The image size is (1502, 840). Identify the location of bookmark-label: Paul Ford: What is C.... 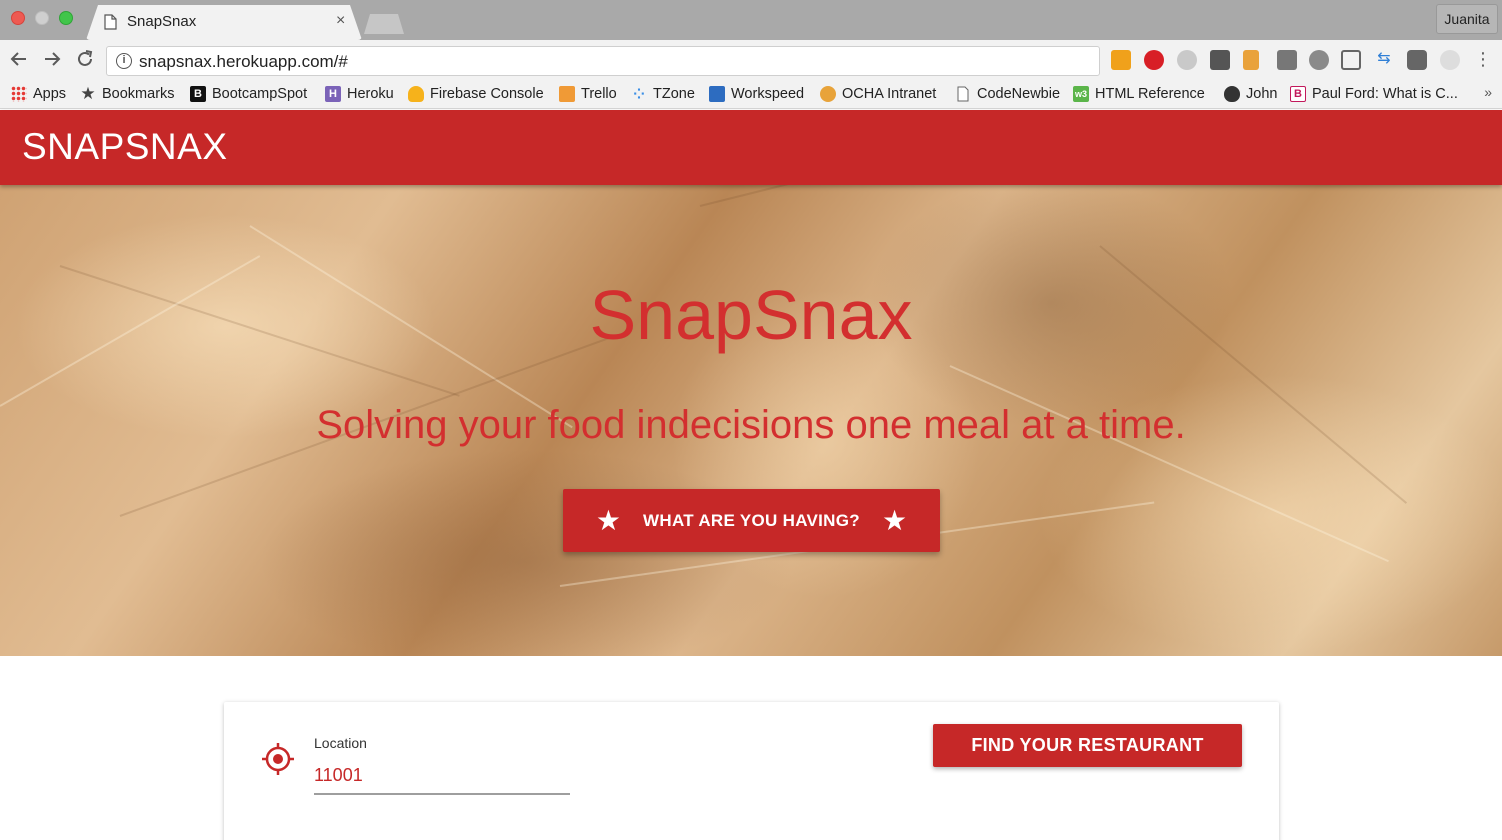
(1385, 94).